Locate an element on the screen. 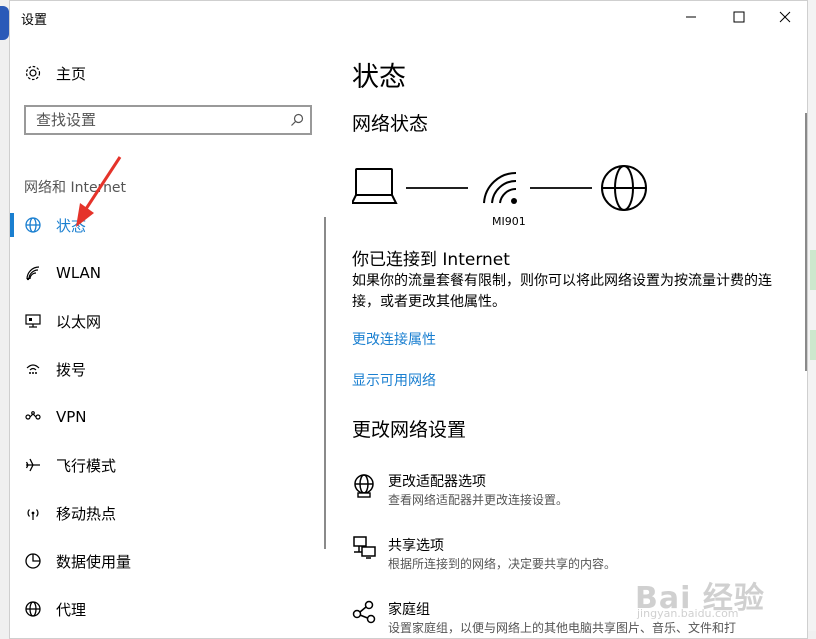 This screenshot has width=816, height=639. sidebar-item-label: 状态 is located at coordinates (71, 225).